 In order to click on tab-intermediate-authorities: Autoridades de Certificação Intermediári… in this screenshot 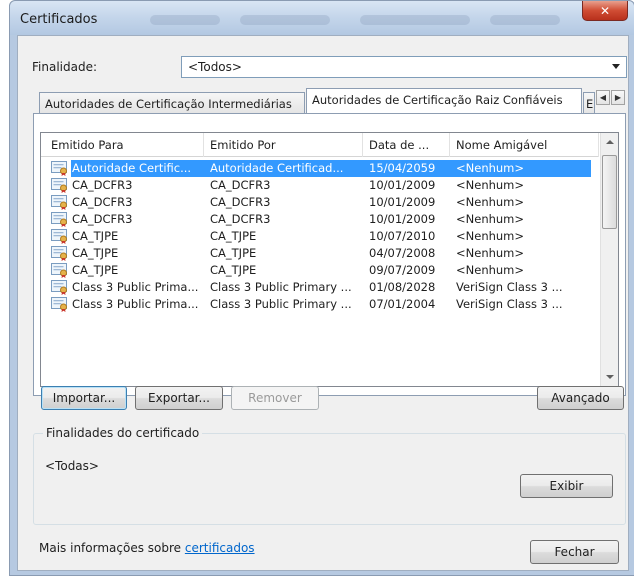, I will do `click(172, 103)`.